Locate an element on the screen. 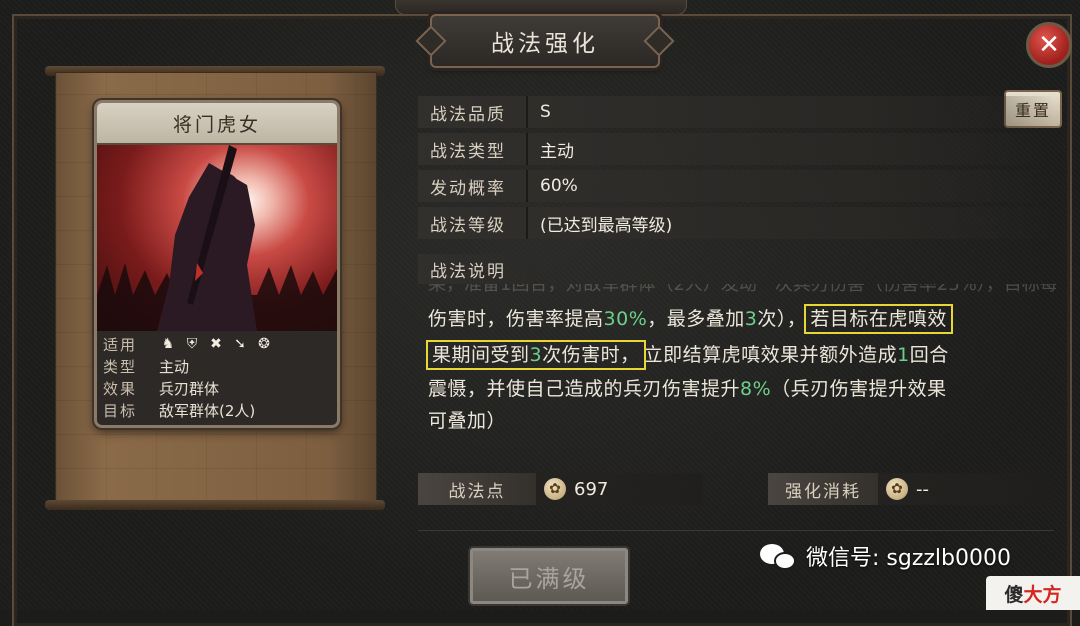 The width and height of the screenshot is (1080, 626). attr-row-level: 战法等级 (已达到最高等级) is located at coordinates (736, 223).